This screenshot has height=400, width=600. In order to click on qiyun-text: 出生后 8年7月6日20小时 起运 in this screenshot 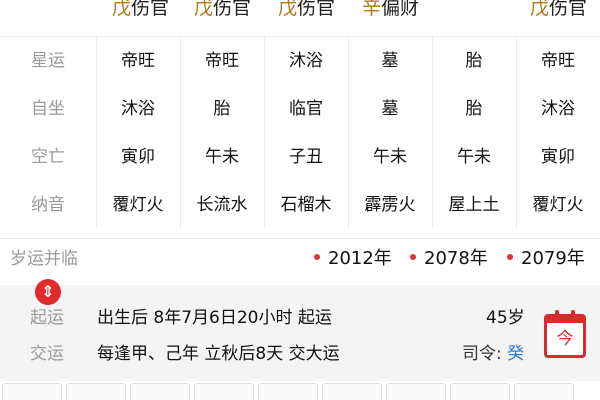, I will do `click(214, 318)`.